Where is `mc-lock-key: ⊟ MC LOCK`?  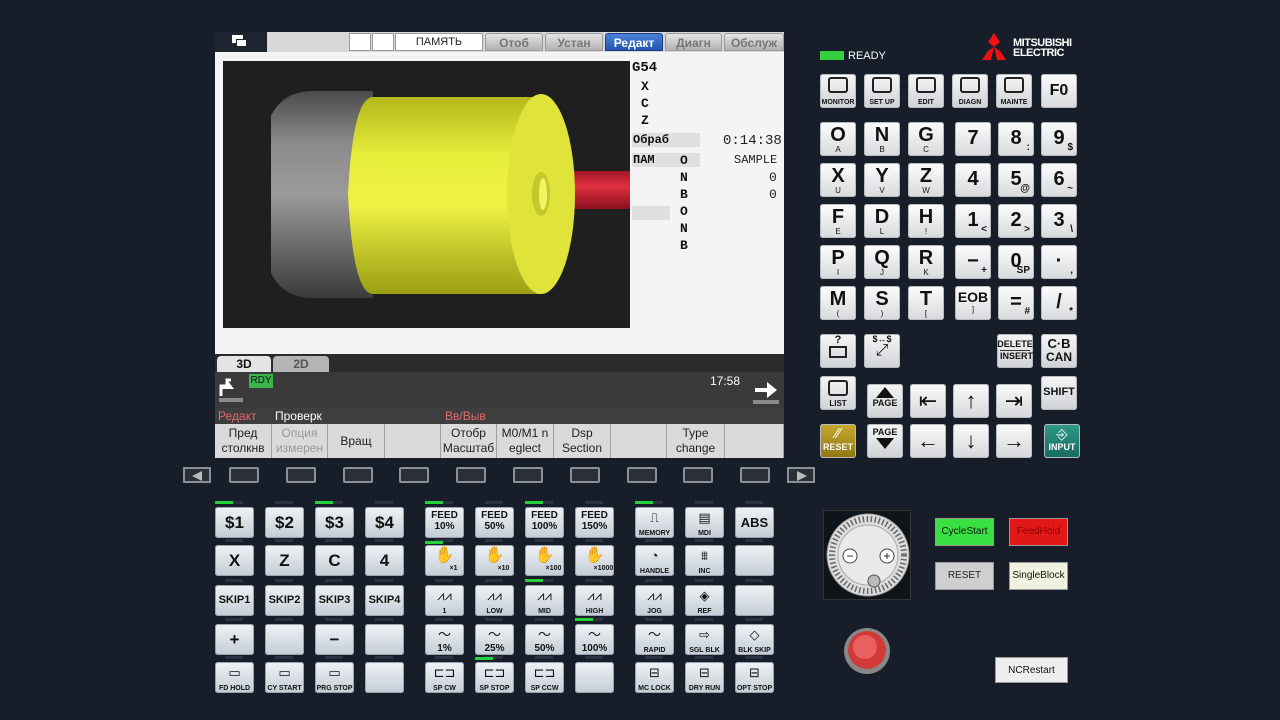 mc-lock-key: ⊟ MC LOCK is located at coordinates (654, 677).